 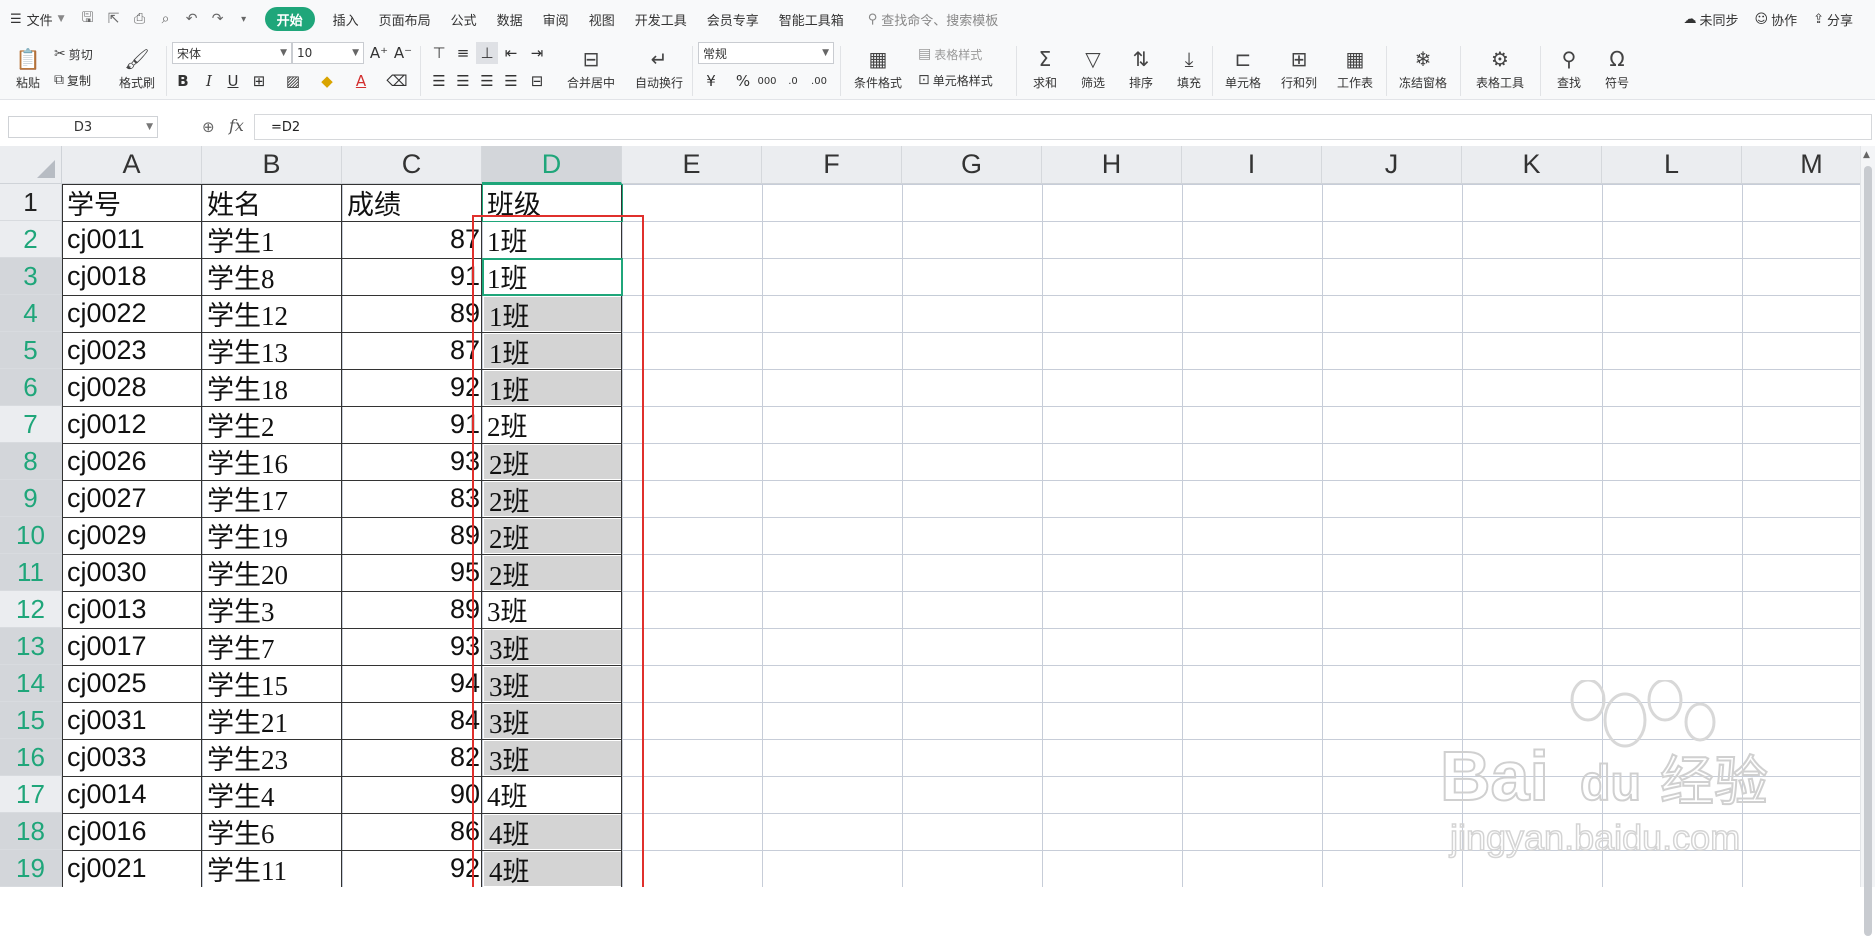 I want to click on tab-insert: 插入, so click(x=346, y=19).